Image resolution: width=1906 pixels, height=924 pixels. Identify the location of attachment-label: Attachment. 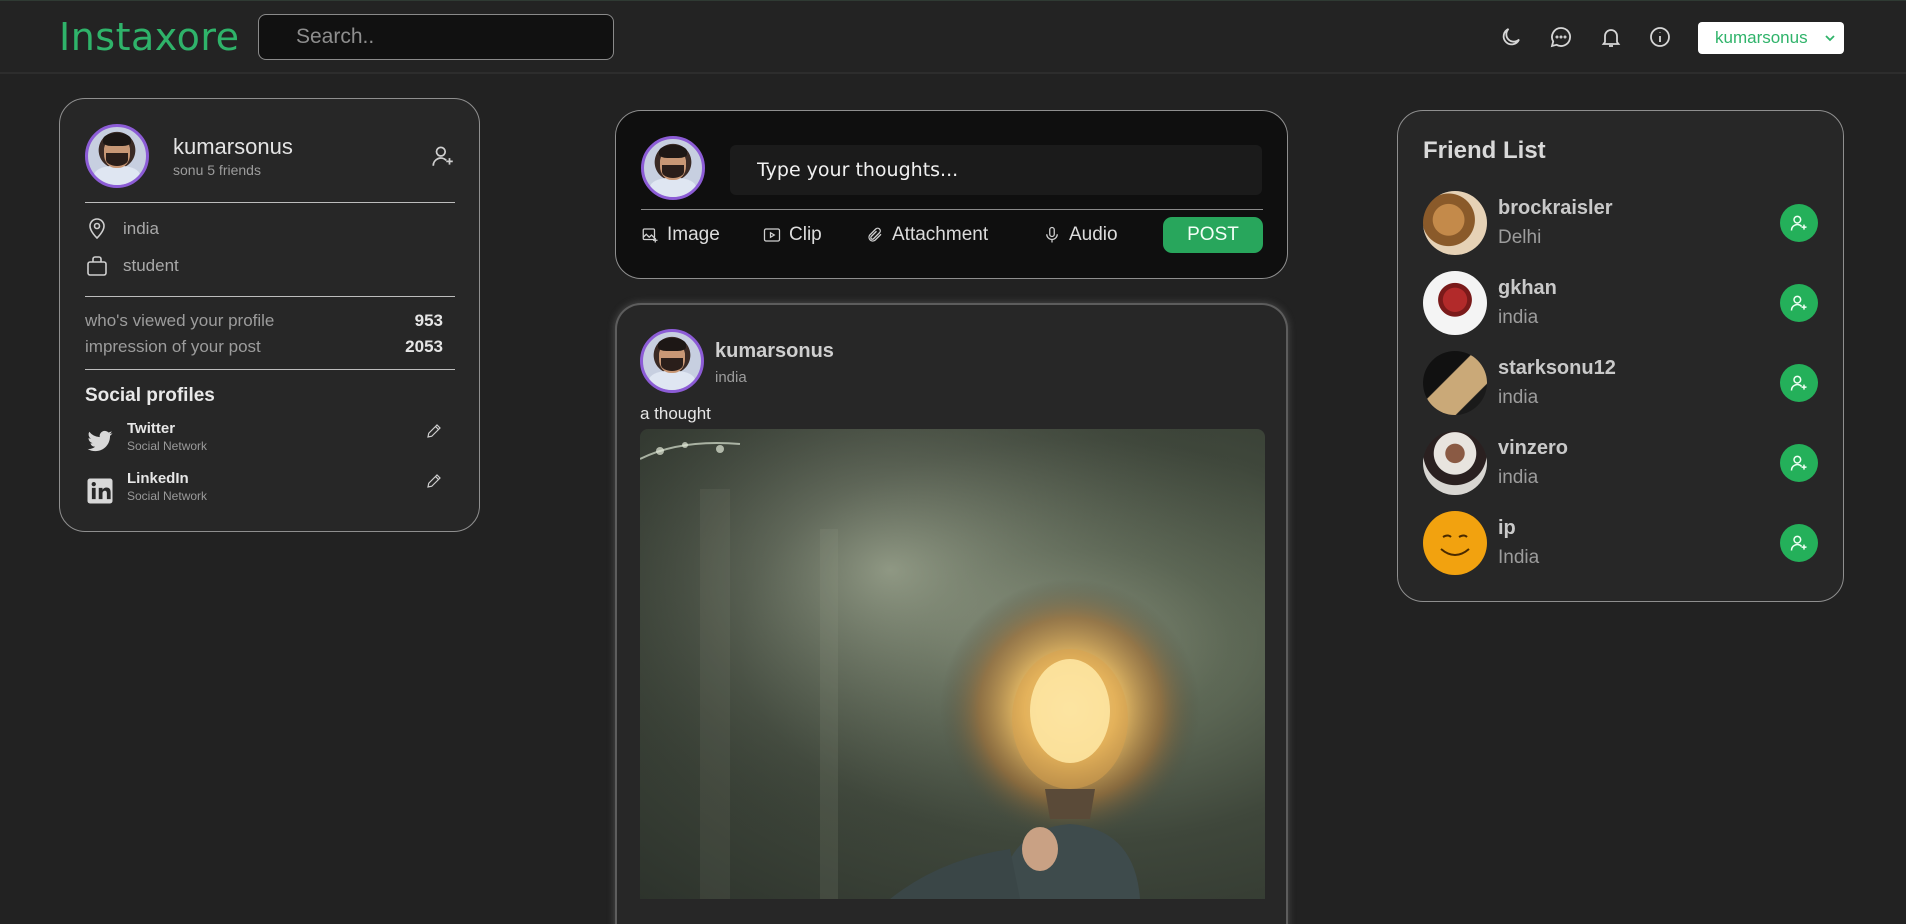
(940, 234).